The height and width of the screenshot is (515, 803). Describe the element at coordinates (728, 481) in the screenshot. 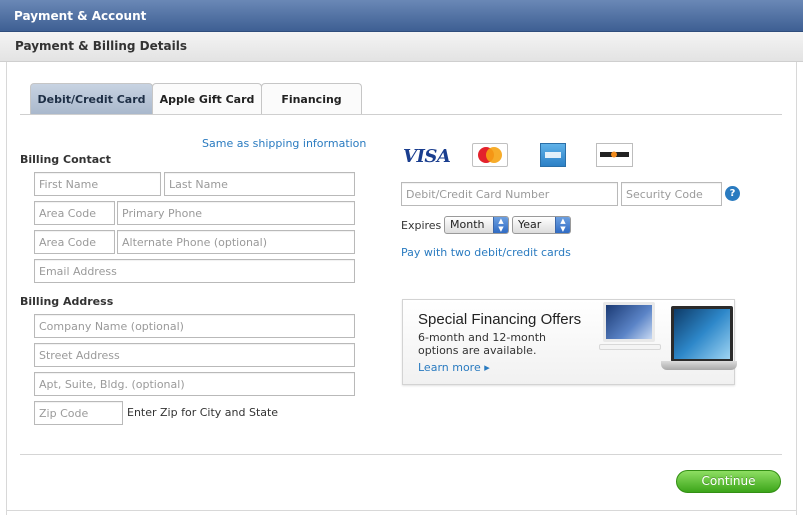

I see `continue-button: Continue` at that location.